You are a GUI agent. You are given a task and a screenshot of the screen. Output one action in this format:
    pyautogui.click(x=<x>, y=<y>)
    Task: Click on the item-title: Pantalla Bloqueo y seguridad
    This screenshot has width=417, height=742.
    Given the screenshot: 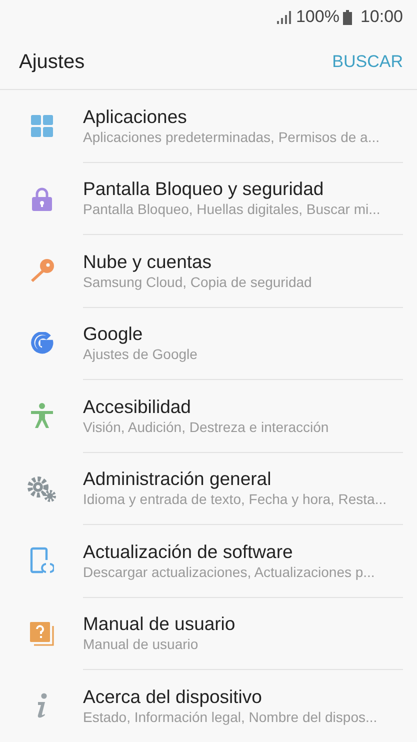 What is the action you would take?
    pyautogui.click(x=204, y=189)
    